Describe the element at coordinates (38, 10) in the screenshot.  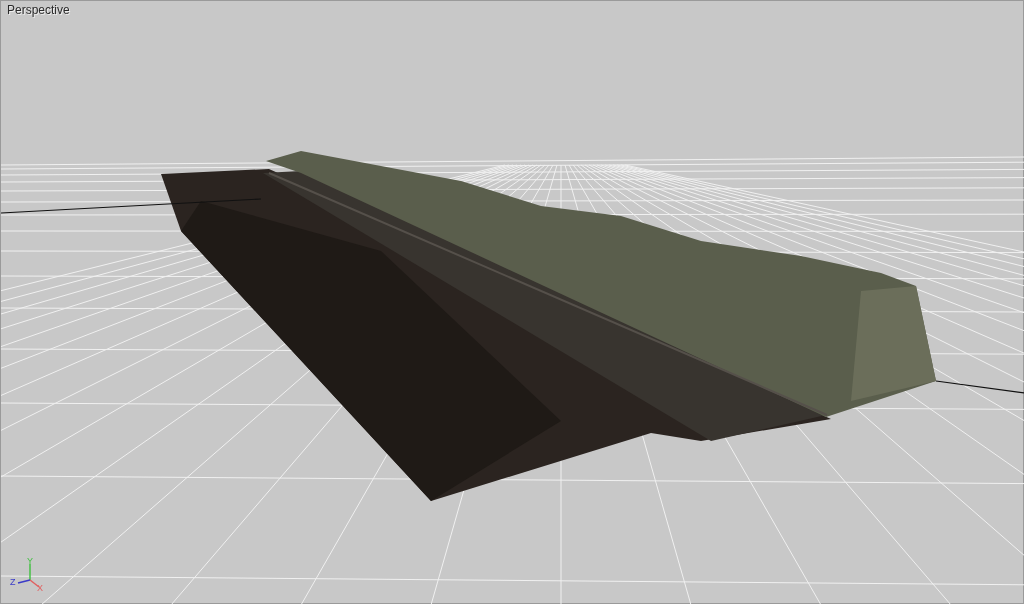
I see `viewport-label: Perspective` at that location.